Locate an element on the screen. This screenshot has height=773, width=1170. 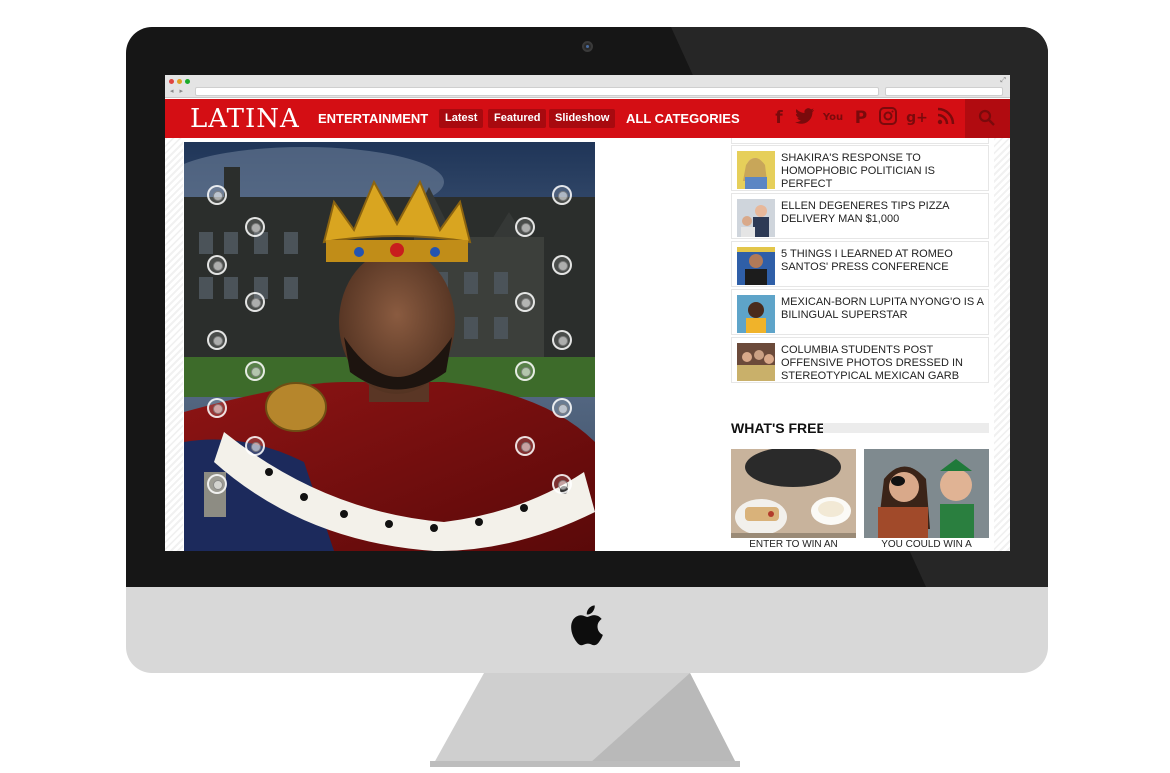
fullscreen-icon: ⤢ is located at coordinates (1003, 81).